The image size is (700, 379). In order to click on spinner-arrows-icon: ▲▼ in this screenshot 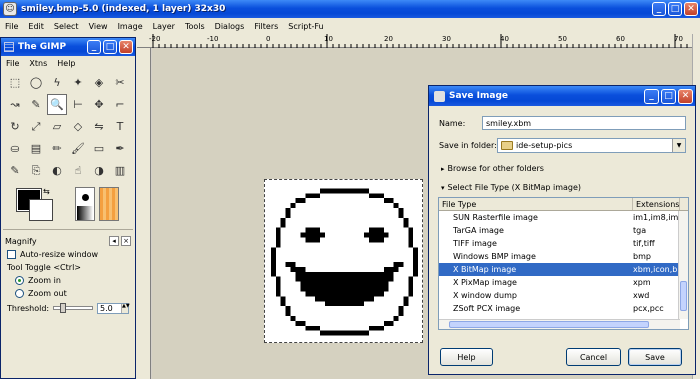, I will do `click(125, 308)`.